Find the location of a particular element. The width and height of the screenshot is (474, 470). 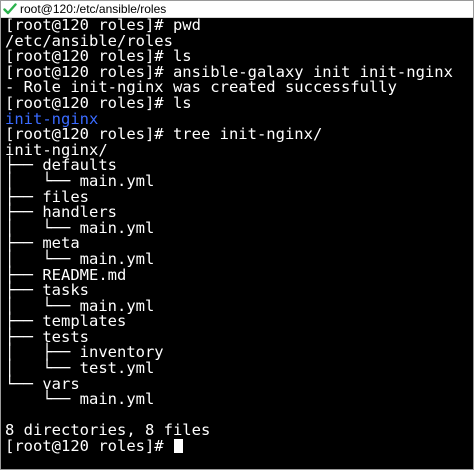

window-title: root@120:/etc/ansible/roles is located at coordinates (93, 9).